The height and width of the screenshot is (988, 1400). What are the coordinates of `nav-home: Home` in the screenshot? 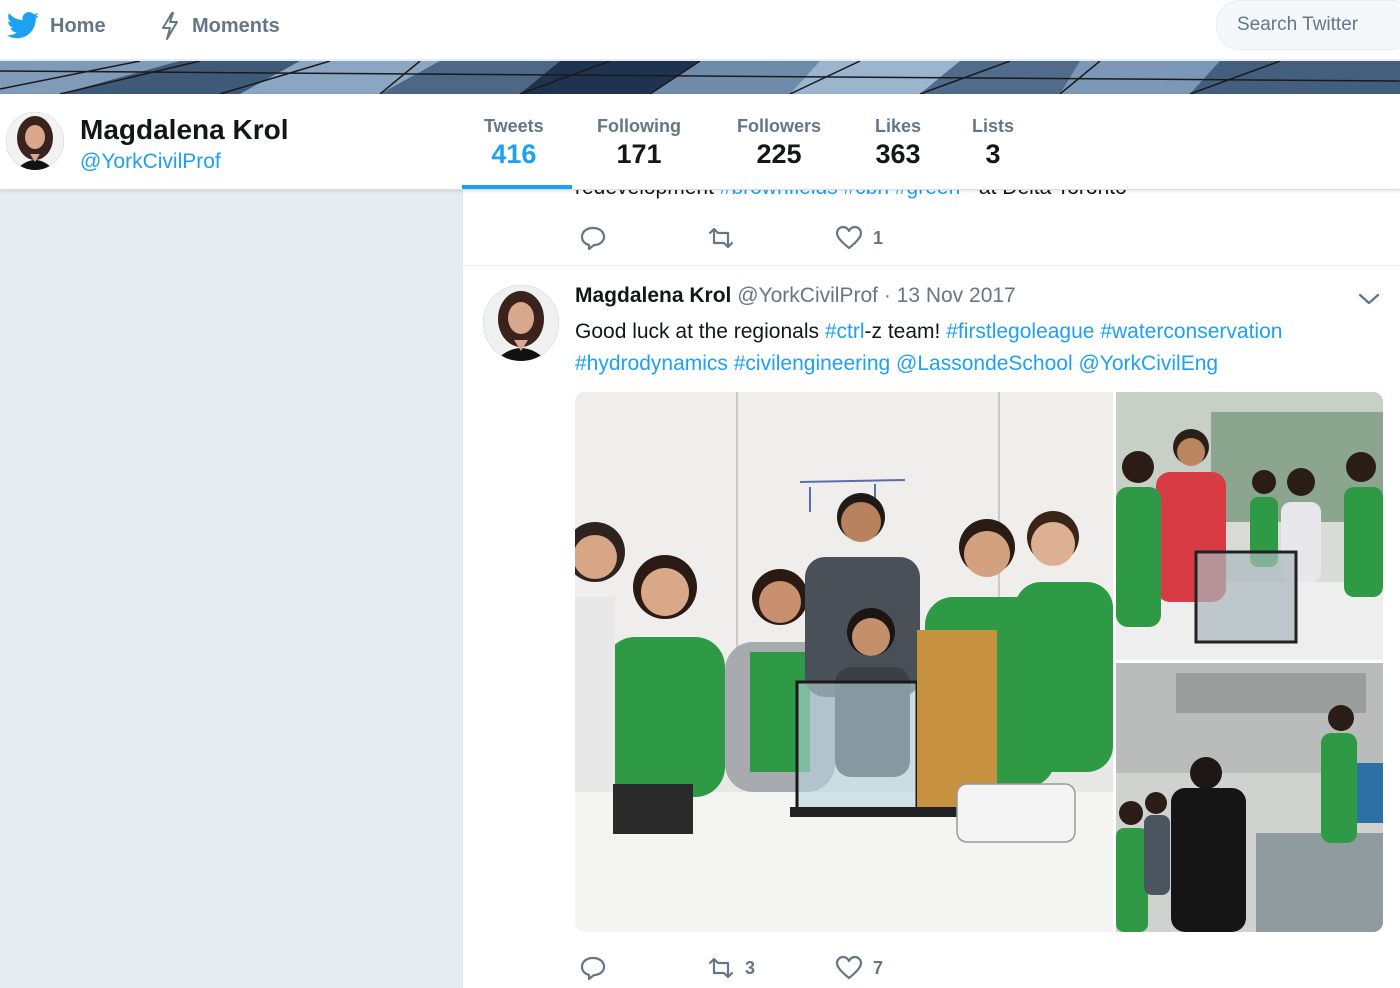 It's located at (56, 26).